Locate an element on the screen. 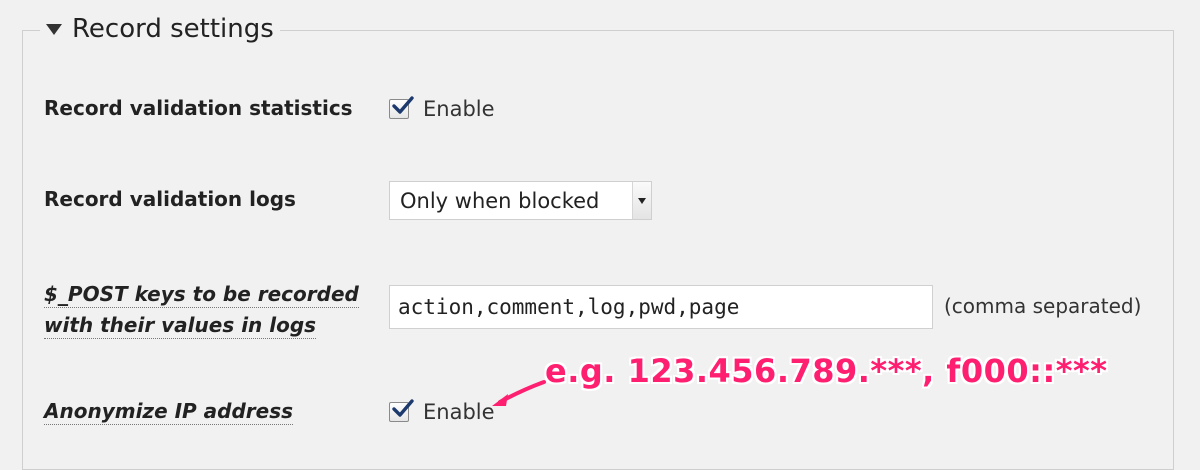 This screenshot has width=1200, height=470. record-statistics-option: Enable is located at coordinates (442, 108).